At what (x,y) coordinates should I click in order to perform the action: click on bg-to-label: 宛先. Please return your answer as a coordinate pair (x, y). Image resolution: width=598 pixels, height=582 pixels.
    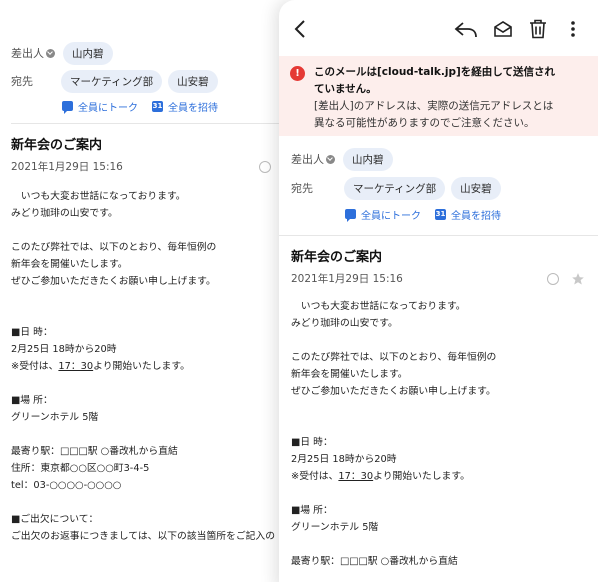
    Looking at the image, I should click on (22, 81).